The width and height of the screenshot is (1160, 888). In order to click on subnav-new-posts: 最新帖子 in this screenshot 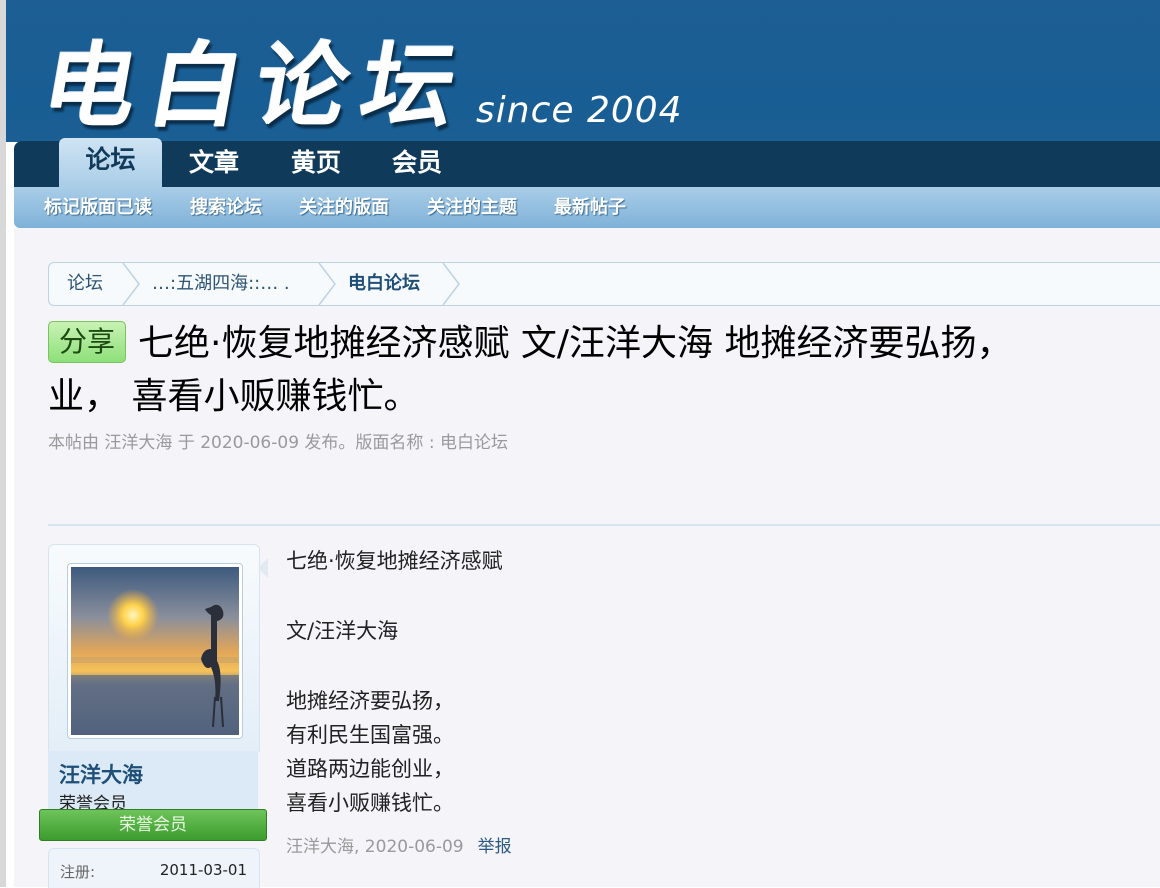, I will do `click(590, 207)`.